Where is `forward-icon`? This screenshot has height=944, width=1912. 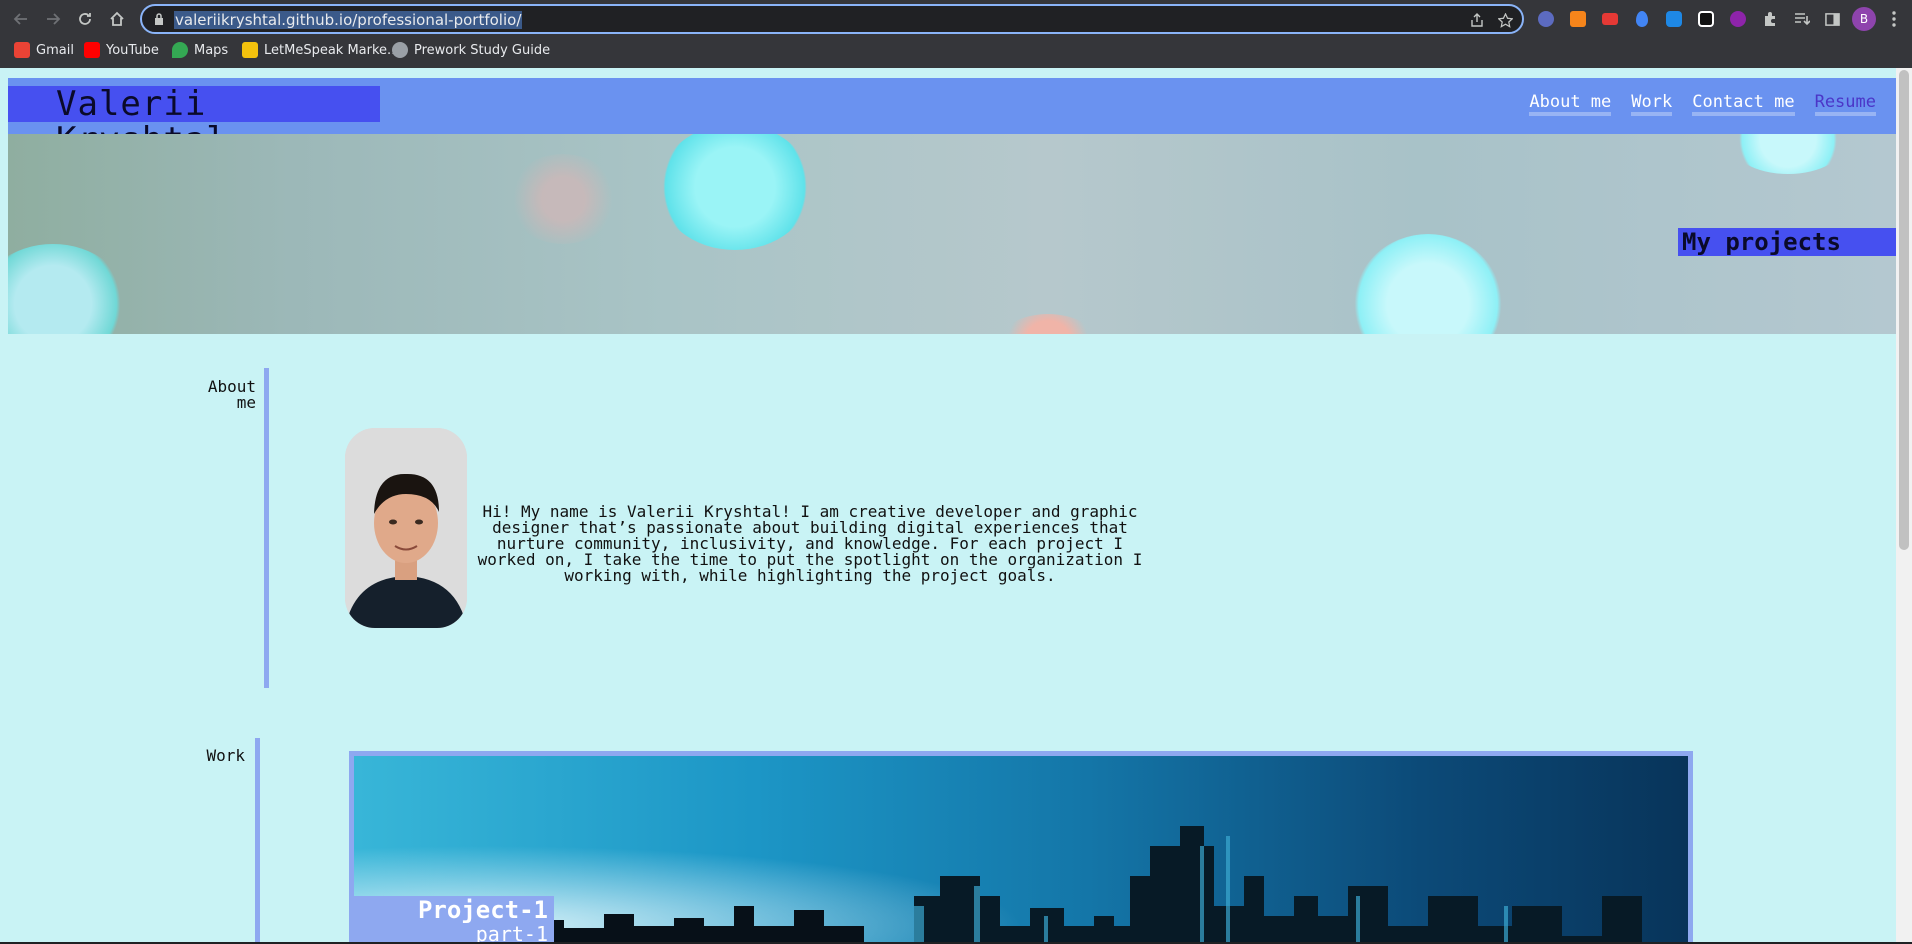 forward-icon is located at coordinates (53, 19).